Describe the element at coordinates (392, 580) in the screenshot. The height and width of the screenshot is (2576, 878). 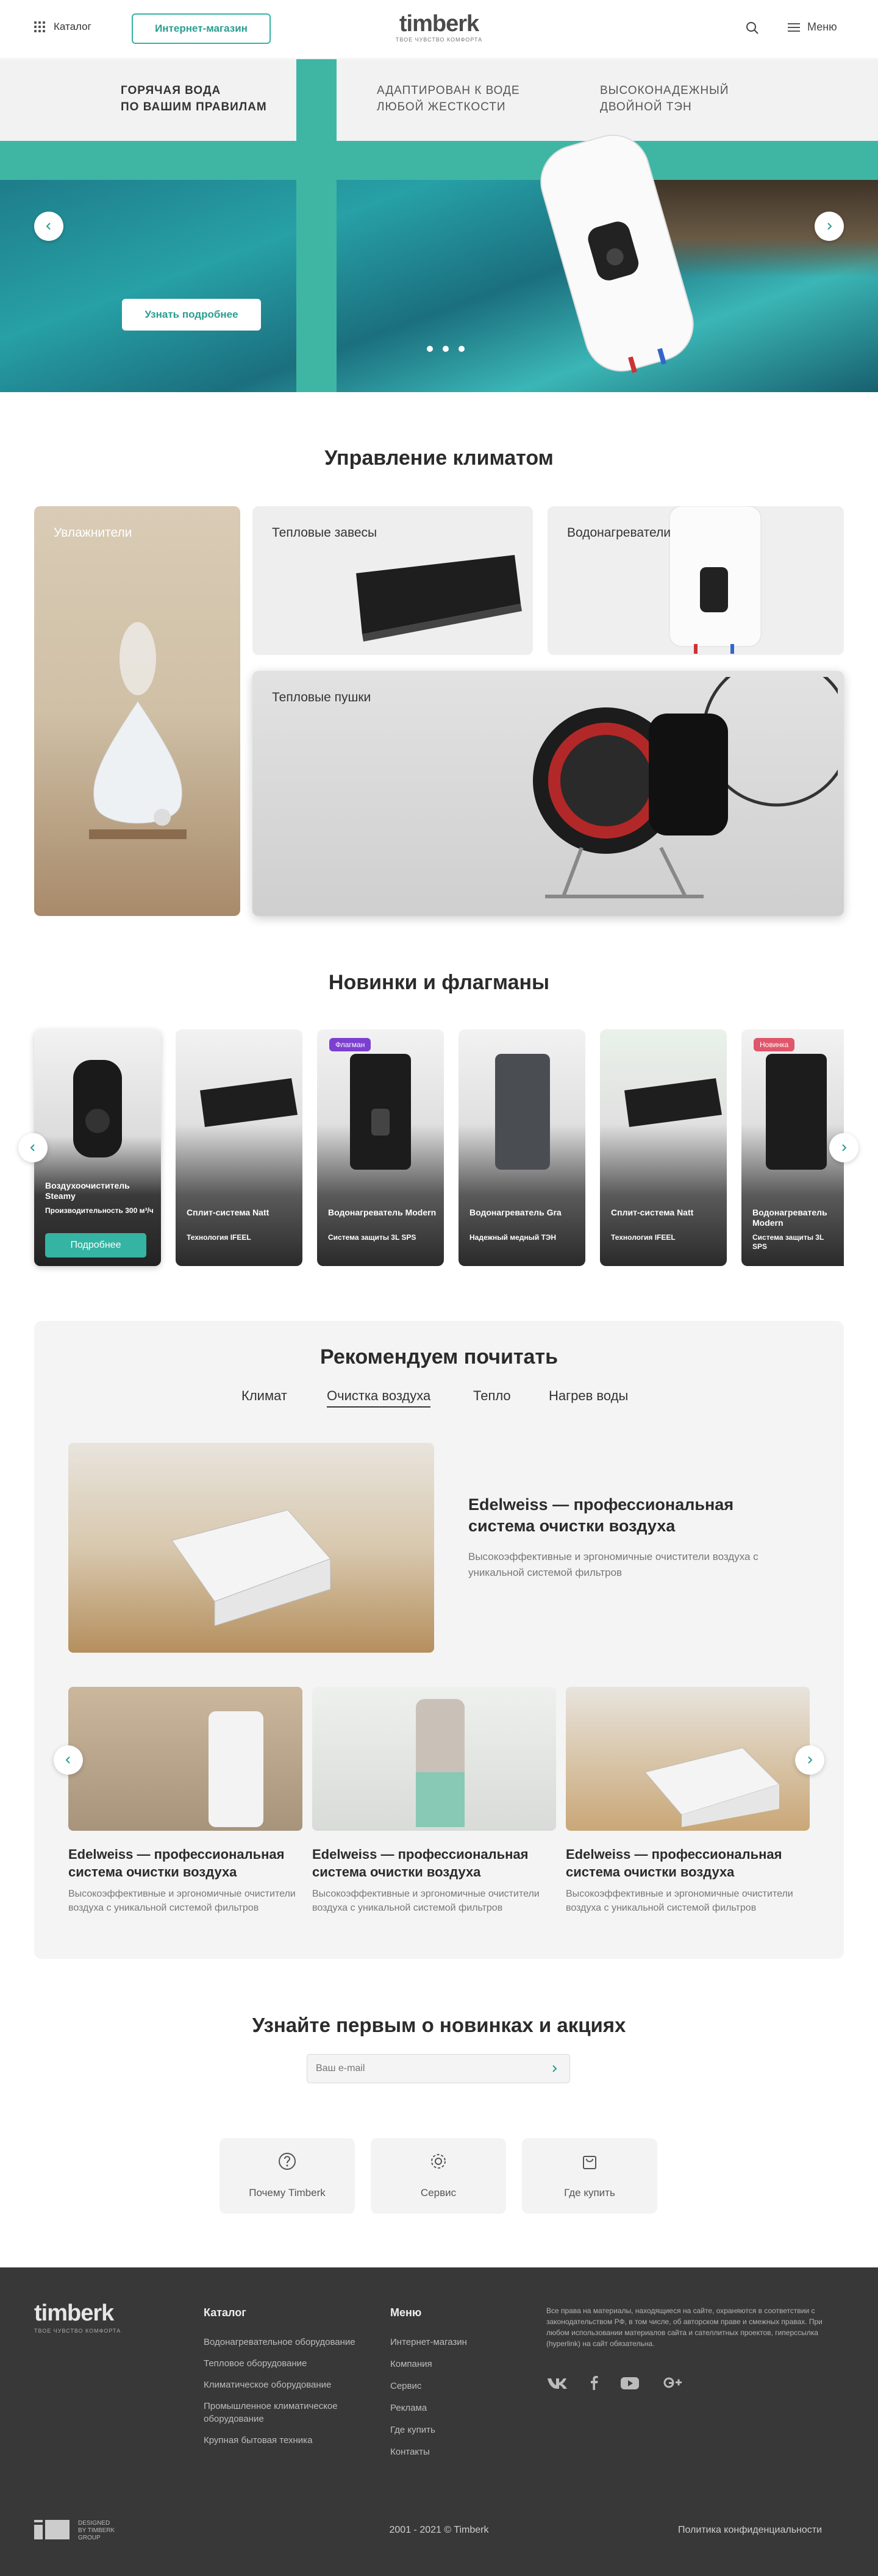
I see `category-card-air-curtains: Тепловые завесы` at that location.